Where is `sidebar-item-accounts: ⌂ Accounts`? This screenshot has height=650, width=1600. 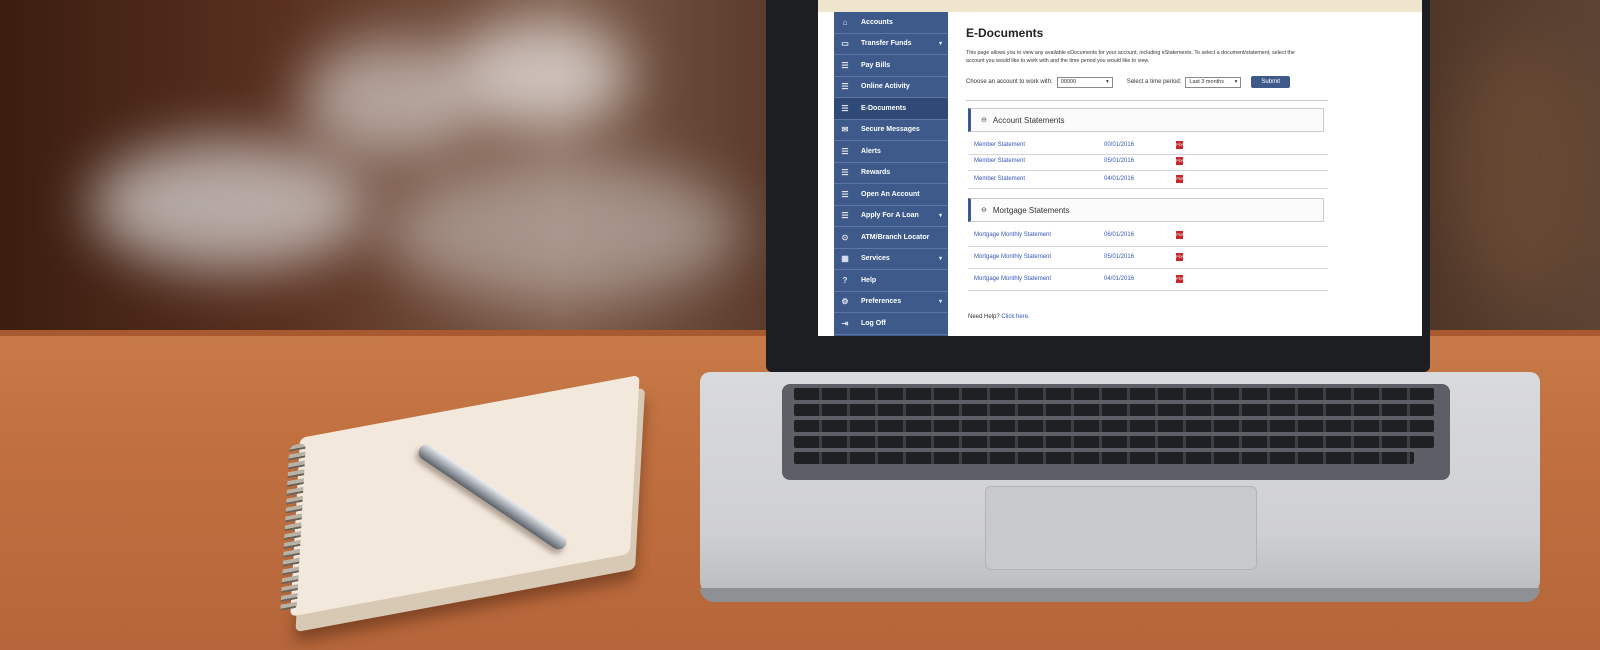
sidebar-item-accounts: ⌂ Accounts is located at coordinates (891, 23).